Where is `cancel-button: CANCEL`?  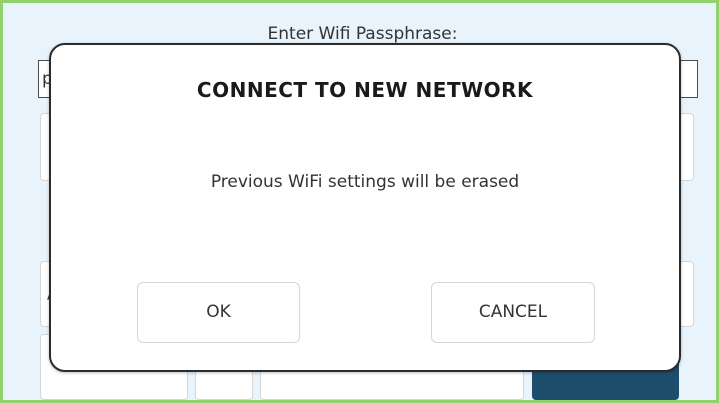 cancel-button: CANCEL is located at coordinates (513, 312).